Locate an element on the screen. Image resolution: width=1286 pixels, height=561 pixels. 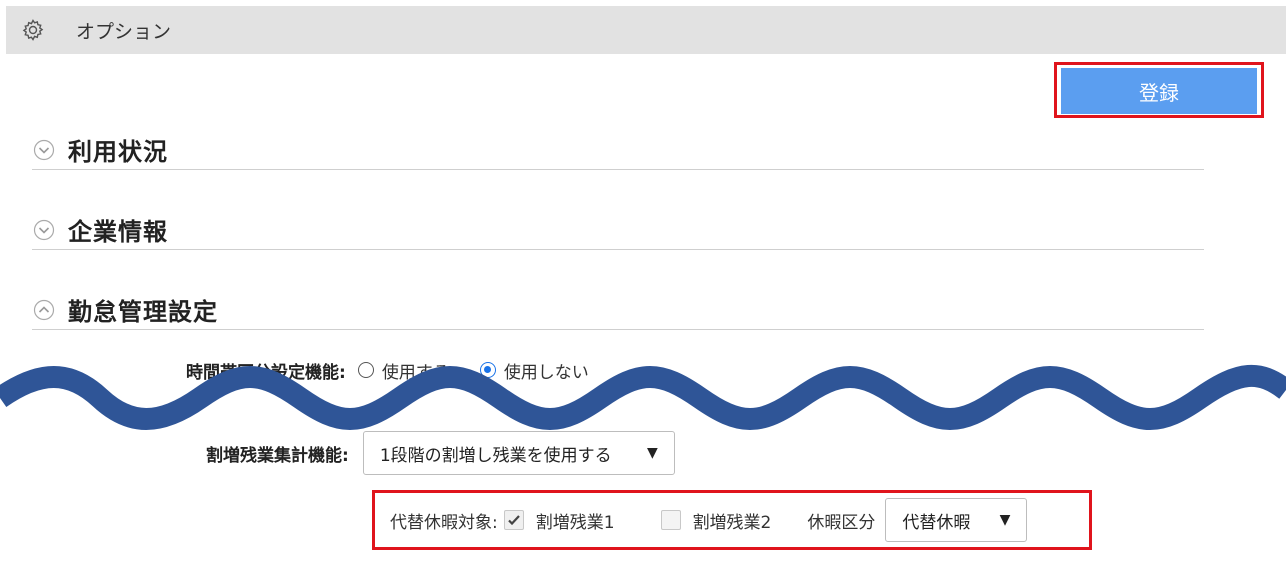
substitute-leave-row: 代替休暇対象: 割増残業1 割増残業2 休暇区分 代替休暇 ▼ is located at coordinates (709, 520).